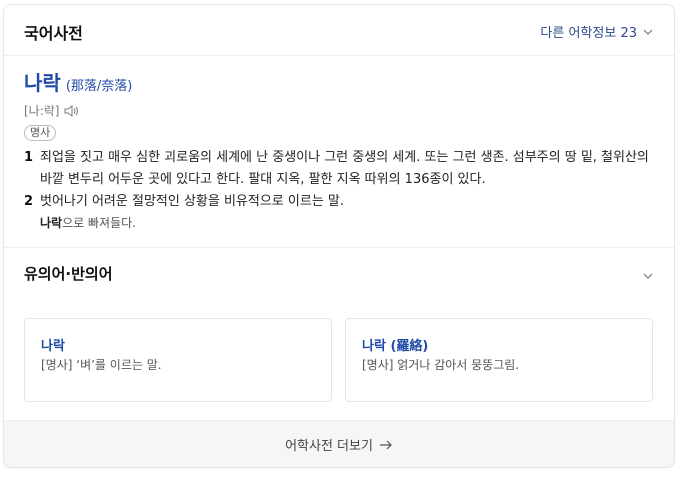 This screenshot has height=489, width=694. I want to click on more-language-info-button: 다른 어학정보 23, so click(597, 31).